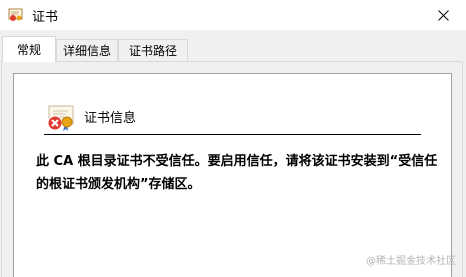  I want to click on tab-details: 详细信息, so click(87, 50).